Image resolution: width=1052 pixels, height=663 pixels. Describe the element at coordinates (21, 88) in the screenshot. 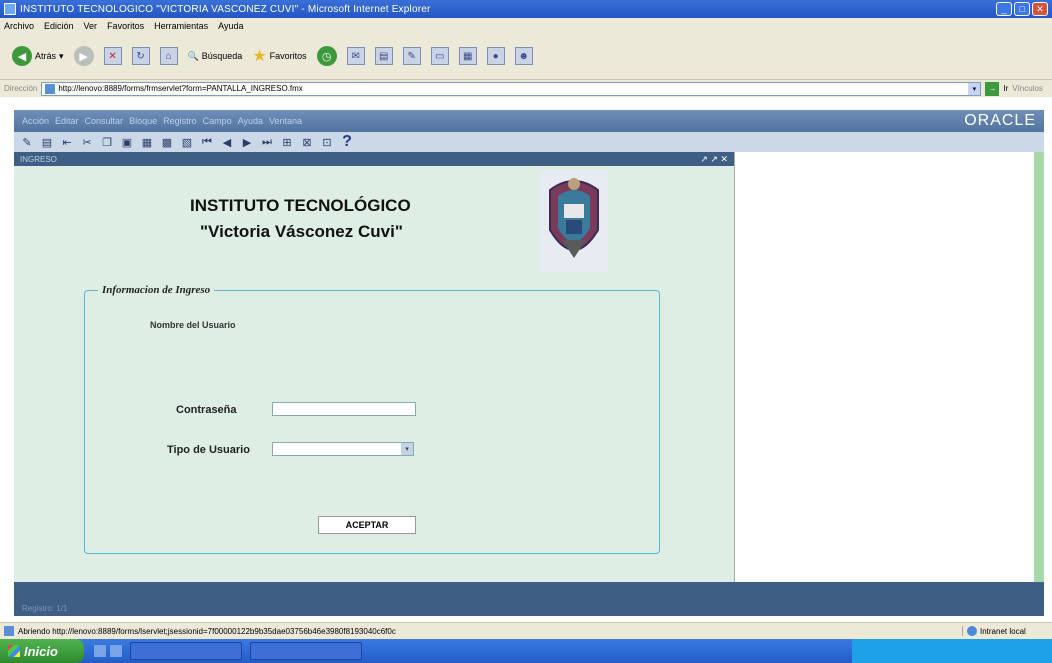

I see `address-label: Dirección` at that location.